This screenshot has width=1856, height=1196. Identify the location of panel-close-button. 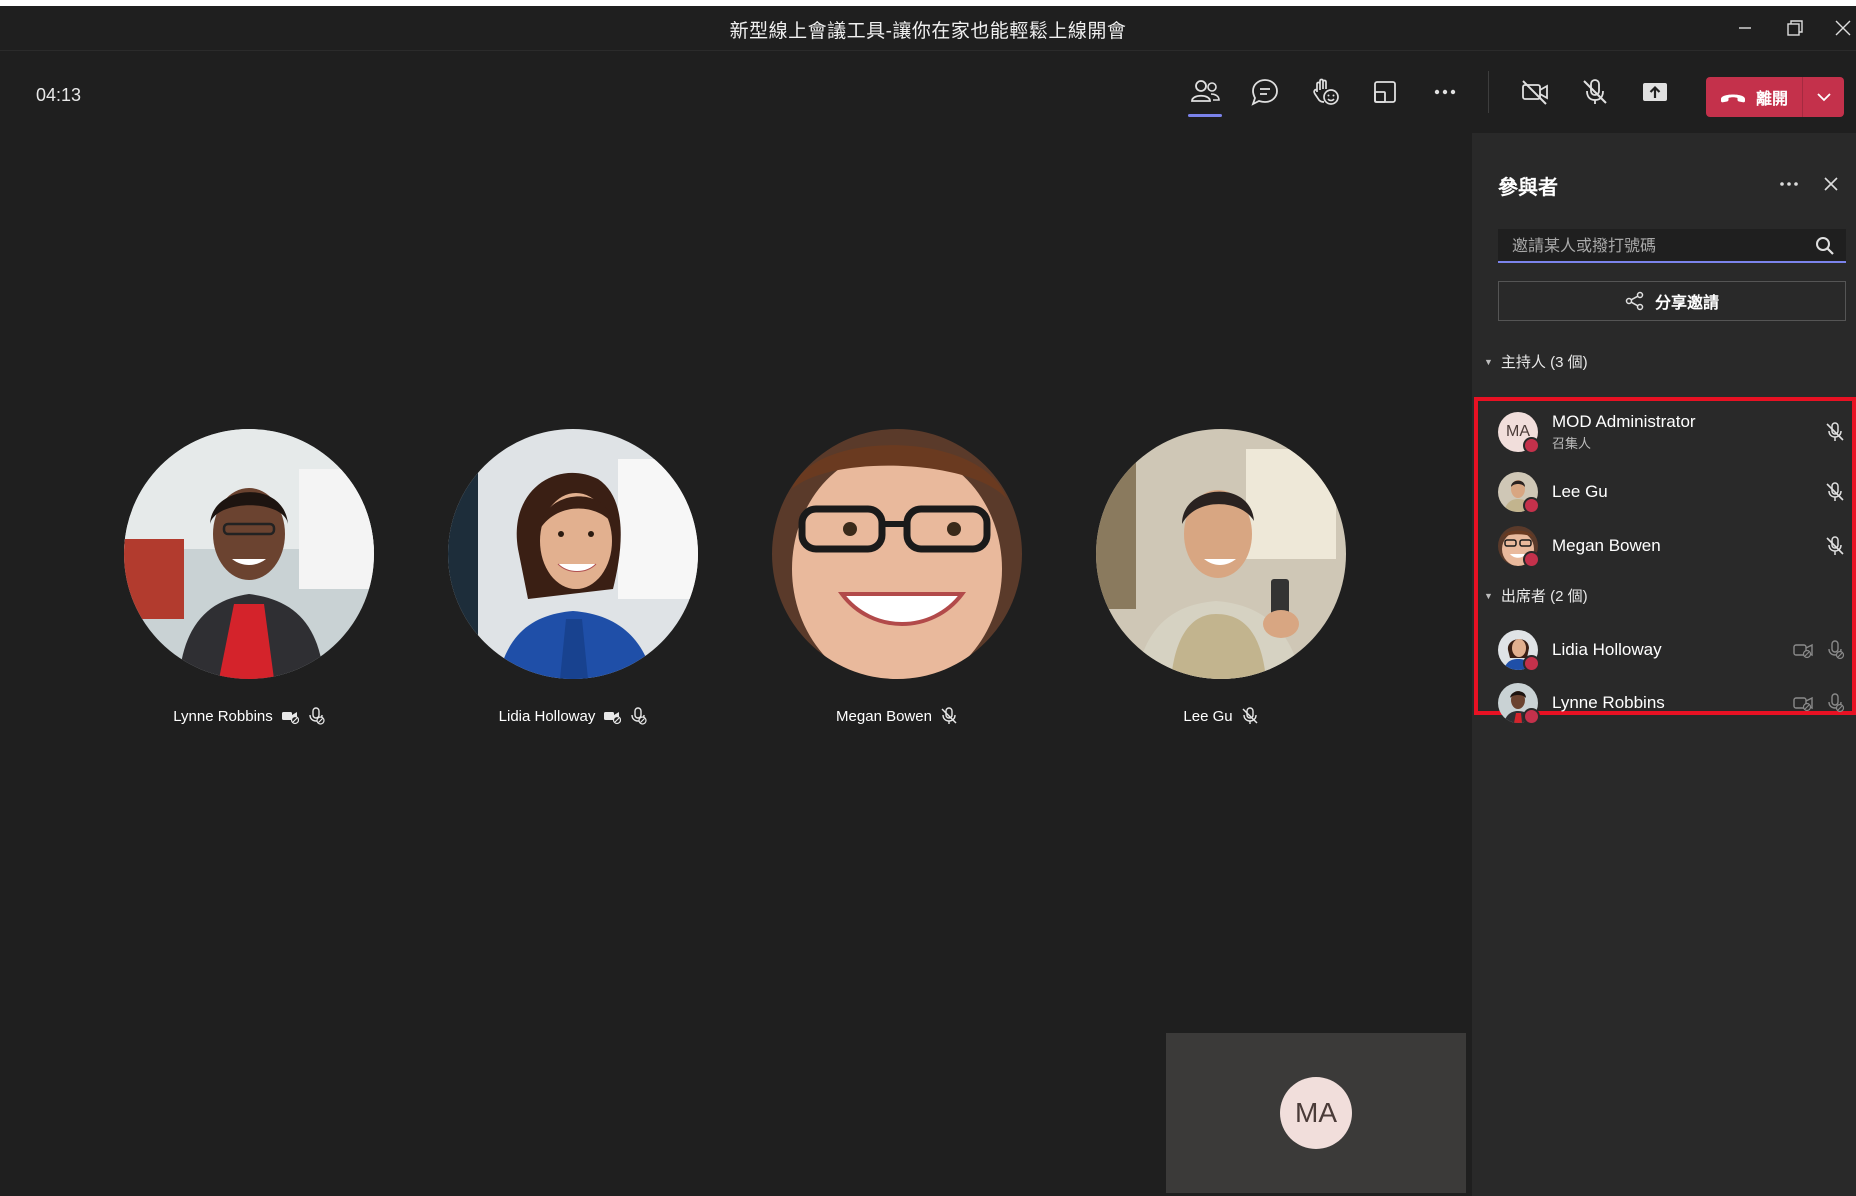
(1831, 184).